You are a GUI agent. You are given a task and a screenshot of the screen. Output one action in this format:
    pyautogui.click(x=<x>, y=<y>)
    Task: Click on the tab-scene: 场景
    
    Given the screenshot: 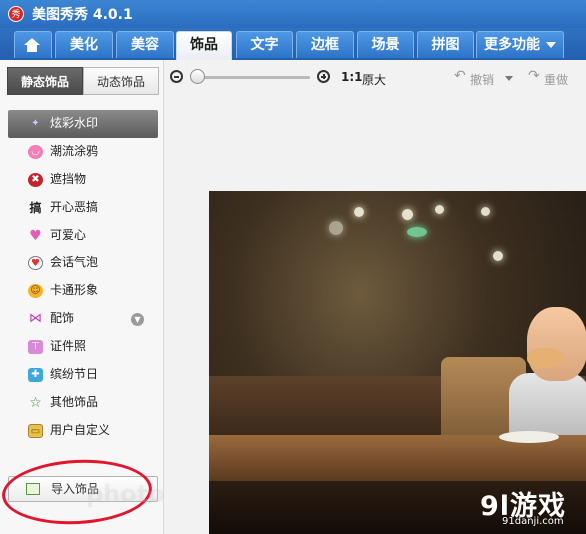 What is the action you would take?
    pyautogui.click(x=385, y=44)
    